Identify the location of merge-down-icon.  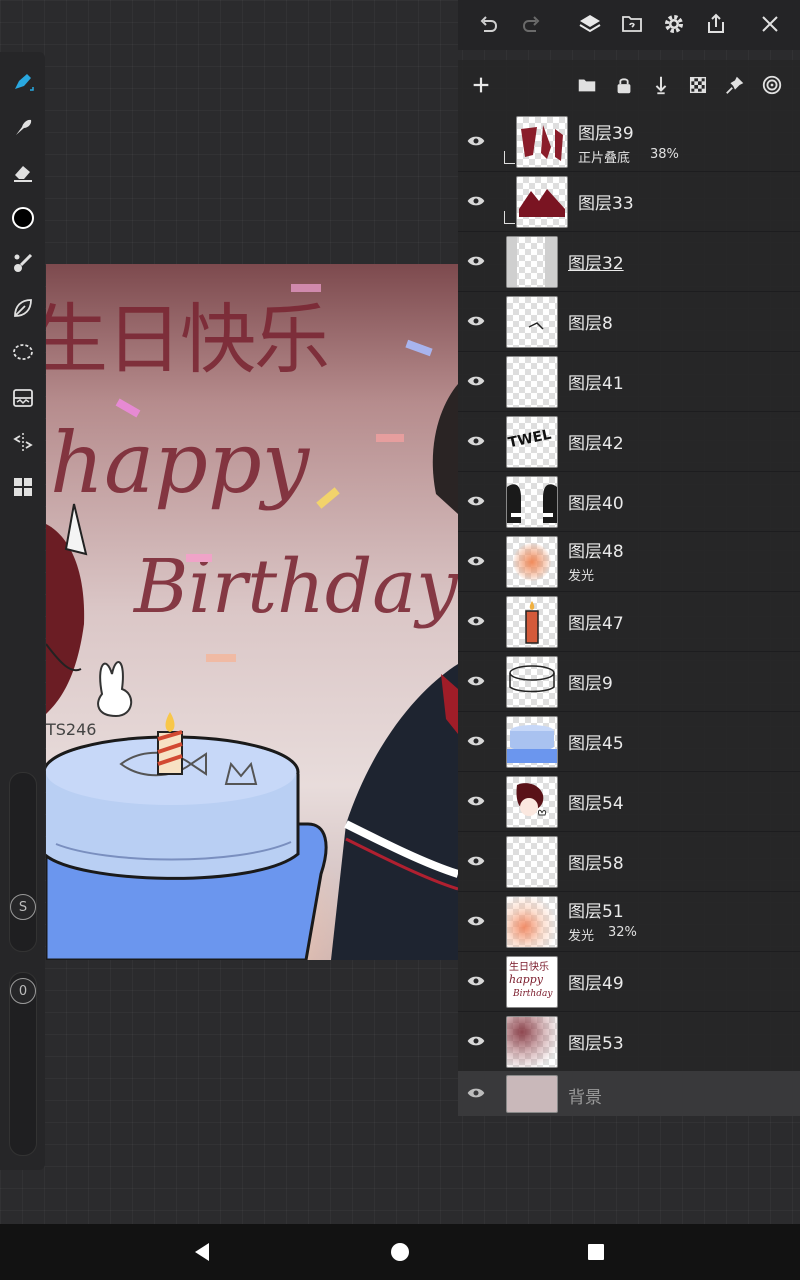
(661, 85).